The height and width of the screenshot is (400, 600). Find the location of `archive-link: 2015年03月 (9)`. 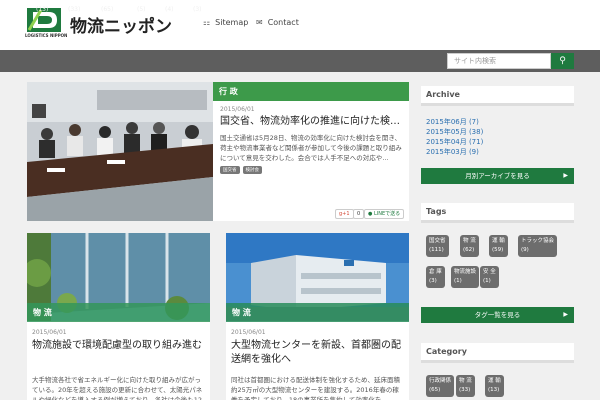

archive-link: 2015年03月 (9) is located at coordinates (452, 152).